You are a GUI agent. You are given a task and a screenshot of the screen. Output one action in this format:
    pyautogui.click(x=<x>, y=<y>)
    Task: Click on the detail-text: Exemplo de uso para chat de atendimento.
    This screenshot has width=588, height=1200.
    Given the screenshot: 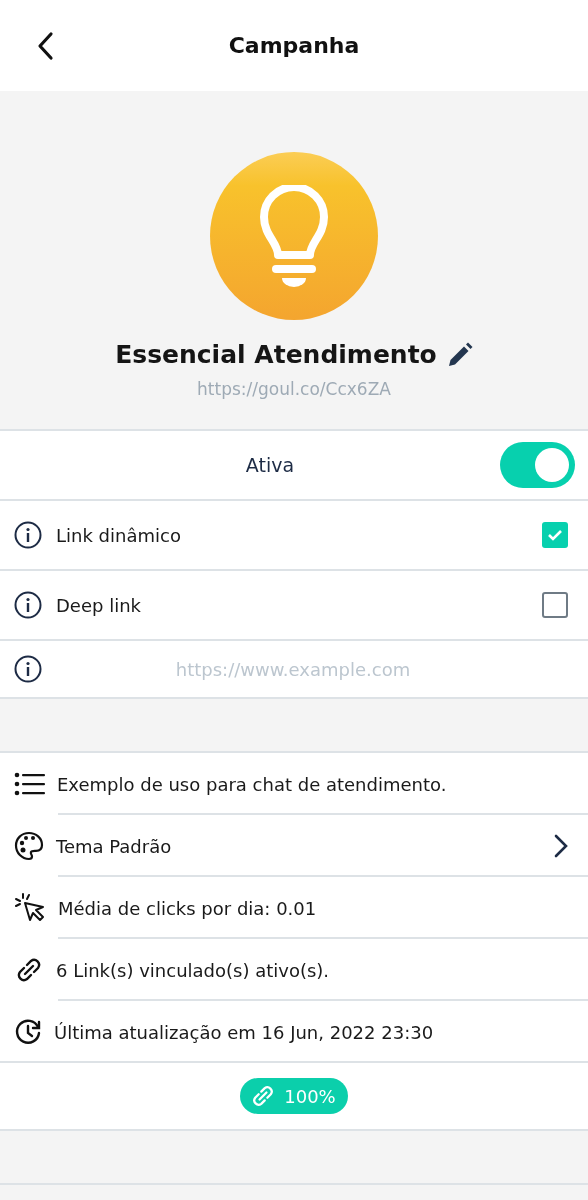 What is the action you would take?
    pyautogui.click(x=252, y=784)
    